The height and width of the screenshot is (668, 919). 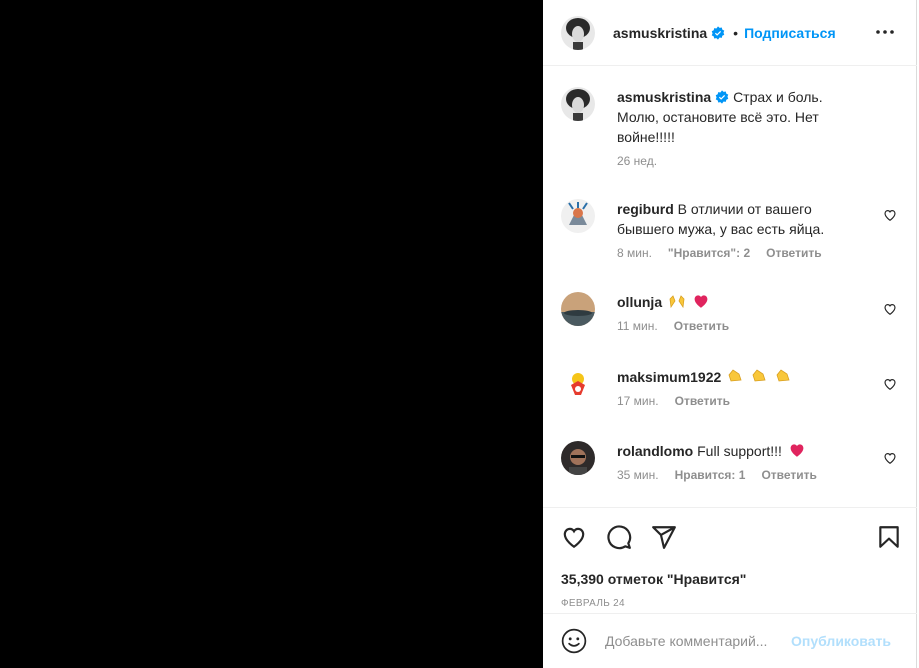 What do you see at coordinates (574, 641) in the screenshot?
I see `emoji-smiley-icon` at bounding box center [574, 641].